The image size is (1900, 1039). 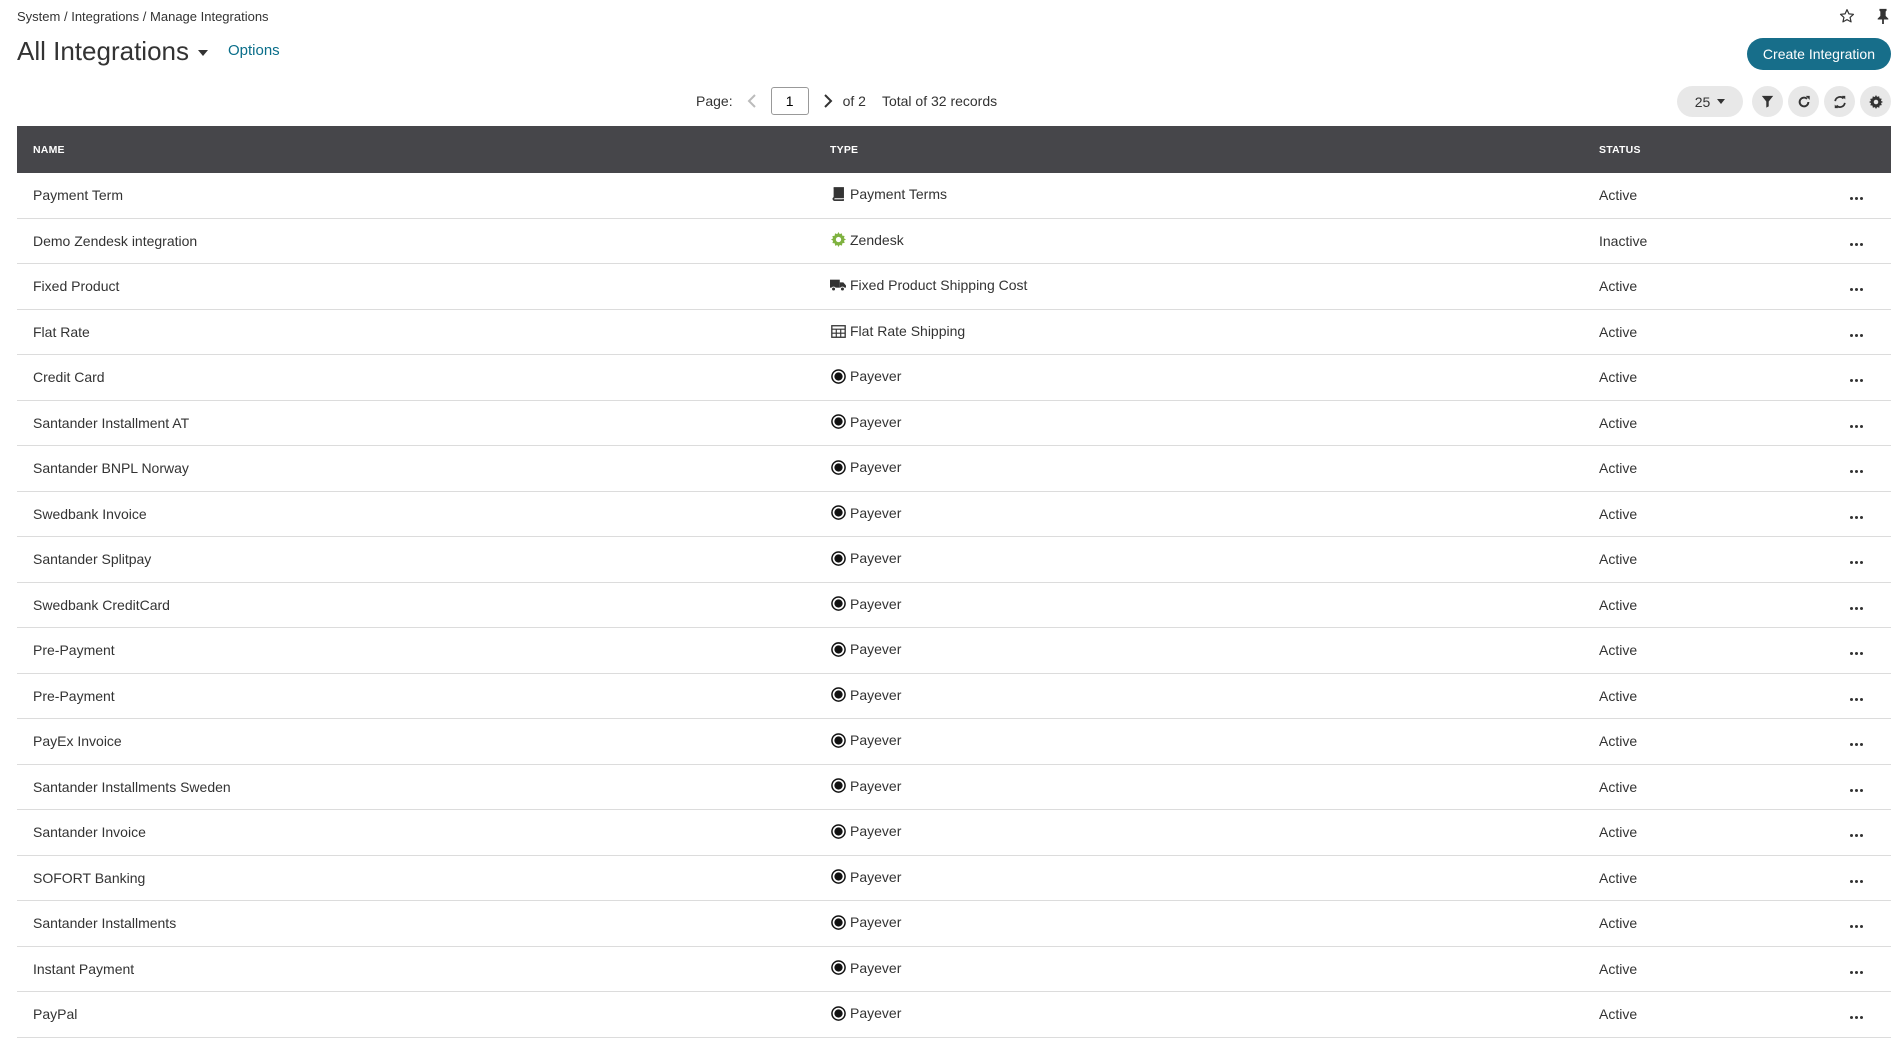 What do you see at coordinates (423, 878) in the screenshot?
I see `row-name: SOFORT Banking` at bounding box center [423, 878].